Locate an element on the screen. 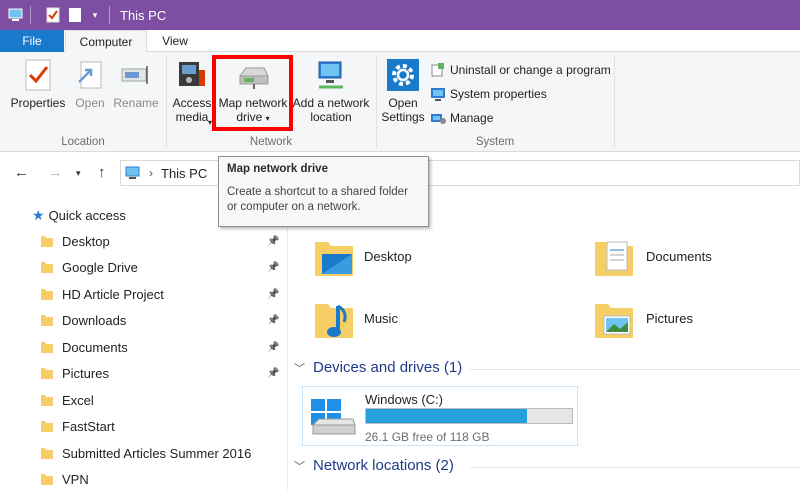 The image size is (800, 490). sidebar-item: Pictures 📌 is located at coordinates (163, 373).